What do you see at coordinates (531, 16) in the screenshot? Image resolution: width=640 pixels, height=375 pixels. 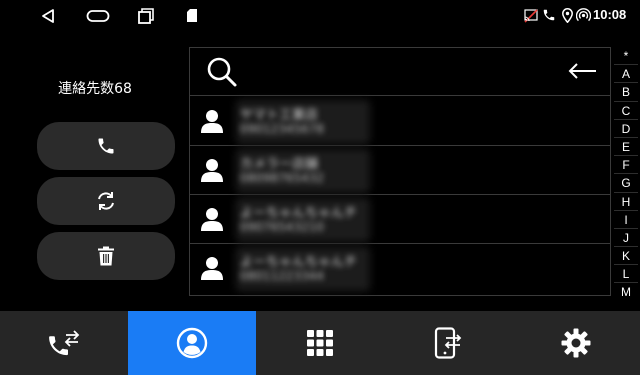 I see `cast-off-icon` at bounding box center [531, 16].